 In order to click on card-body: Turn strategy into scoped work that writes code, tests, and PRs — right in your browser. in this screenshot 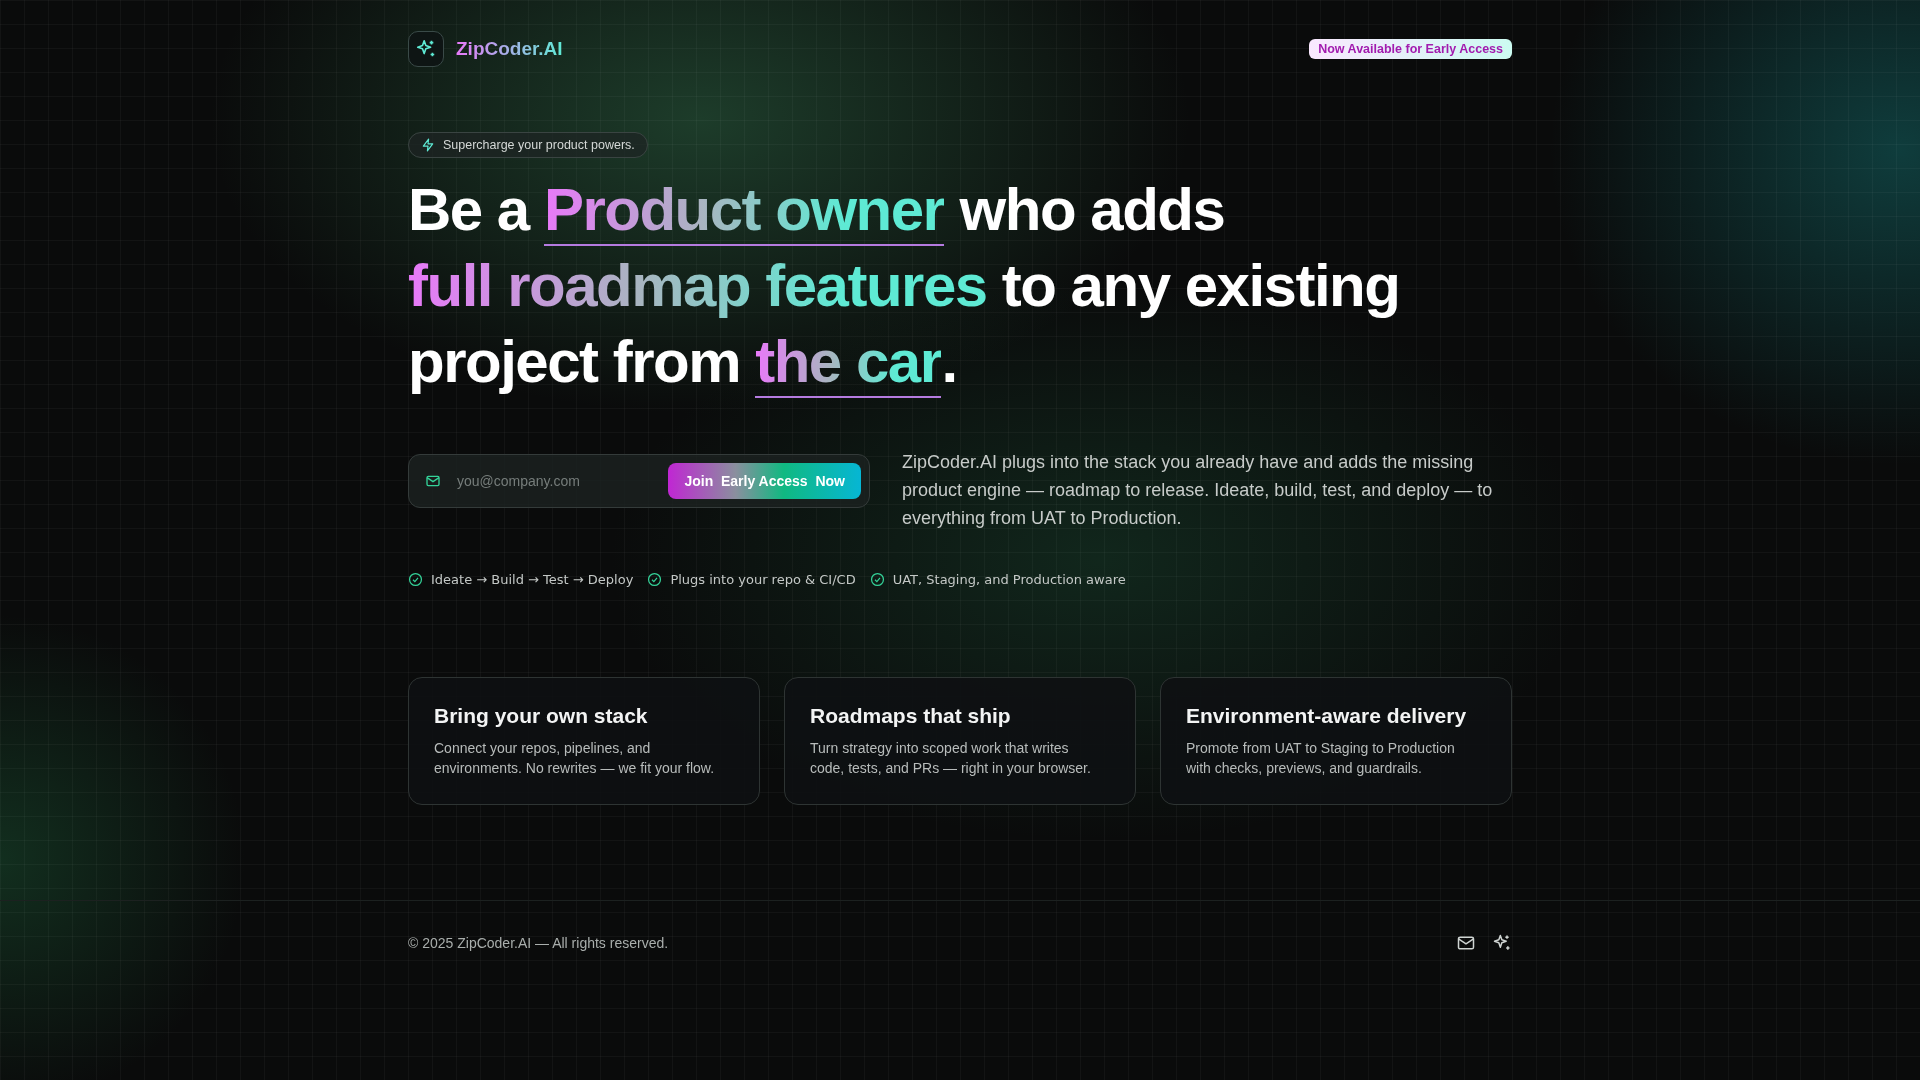, I will do `click(951, 758)`.